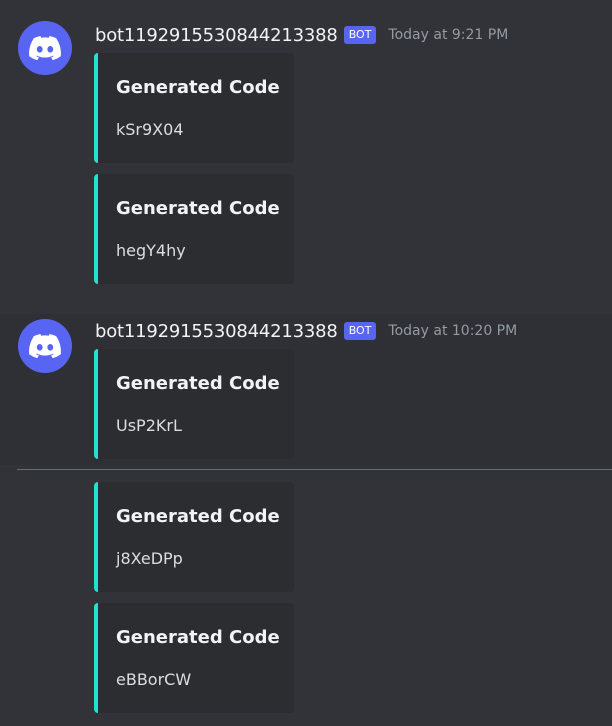 Image resolution: width=612 pixels, height=726 pixels. What do you see at coordinates (150, 129) in the screenshot?
I see `embed-description: kSr9X04` at bounding box center [150, 129].